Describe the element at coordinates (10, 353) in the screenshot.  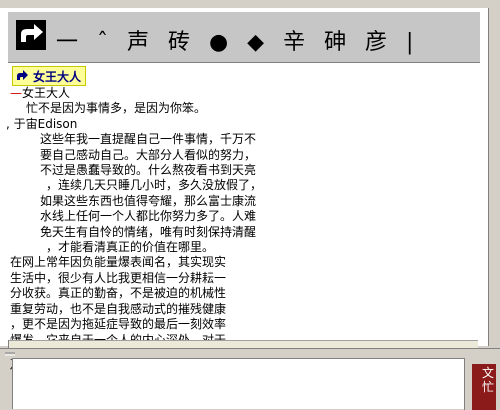
I see `resize-grip-icon` at that location.